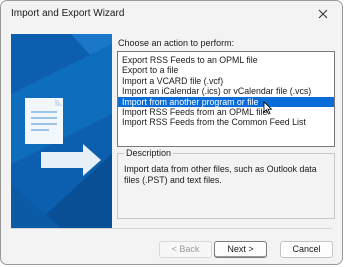 This screenshot has height=267, width=345. I want to click on document-icon, so click(44, 121).